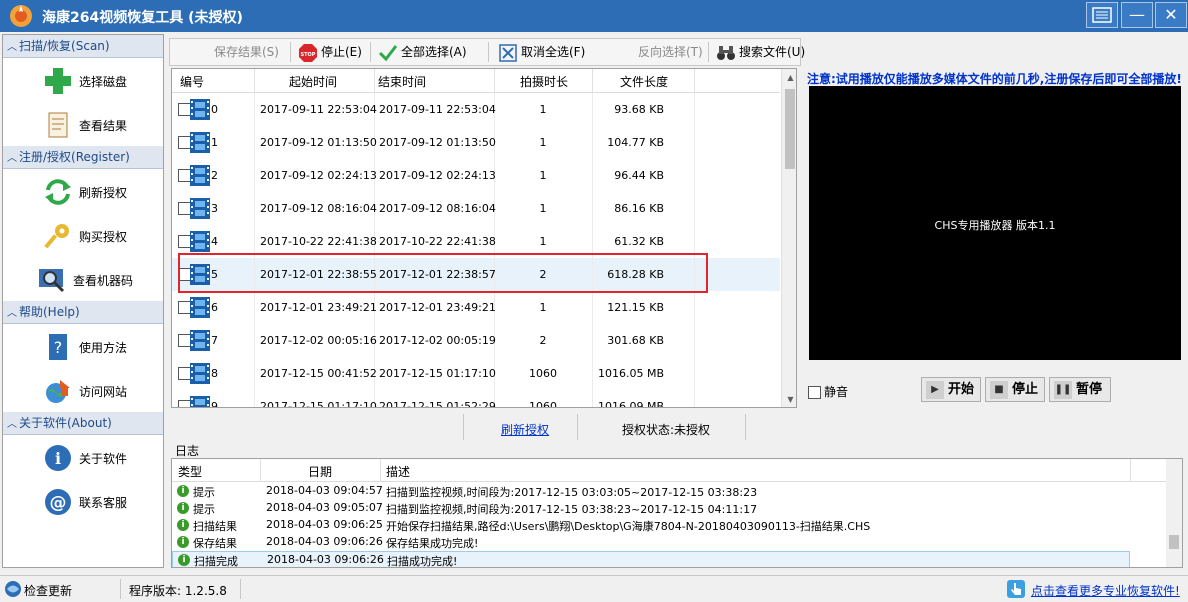 Image resolution: width=1188 pixels, height=602 pixels. What do you see at coordinates (437, 208) in the screenshot?
I see `row-end-time: 2017-09-12 08:16:04` at bounding box center [437, 208].